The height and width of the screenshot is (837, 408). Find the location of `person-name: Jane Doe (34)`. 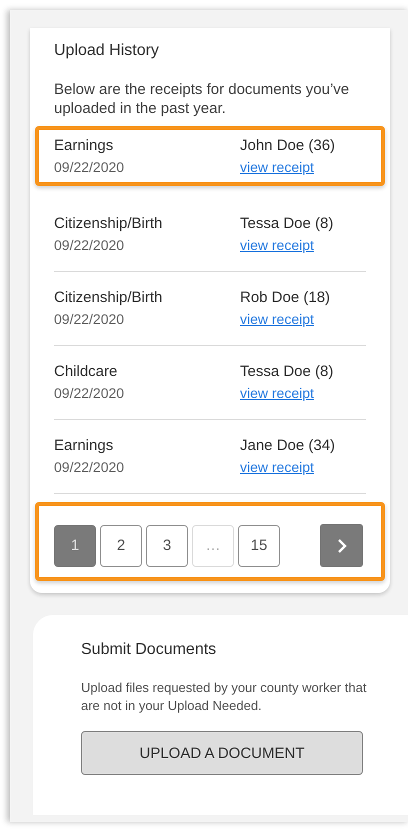

person-name: Jane Doe (34) is located at coordinates (288, 445).